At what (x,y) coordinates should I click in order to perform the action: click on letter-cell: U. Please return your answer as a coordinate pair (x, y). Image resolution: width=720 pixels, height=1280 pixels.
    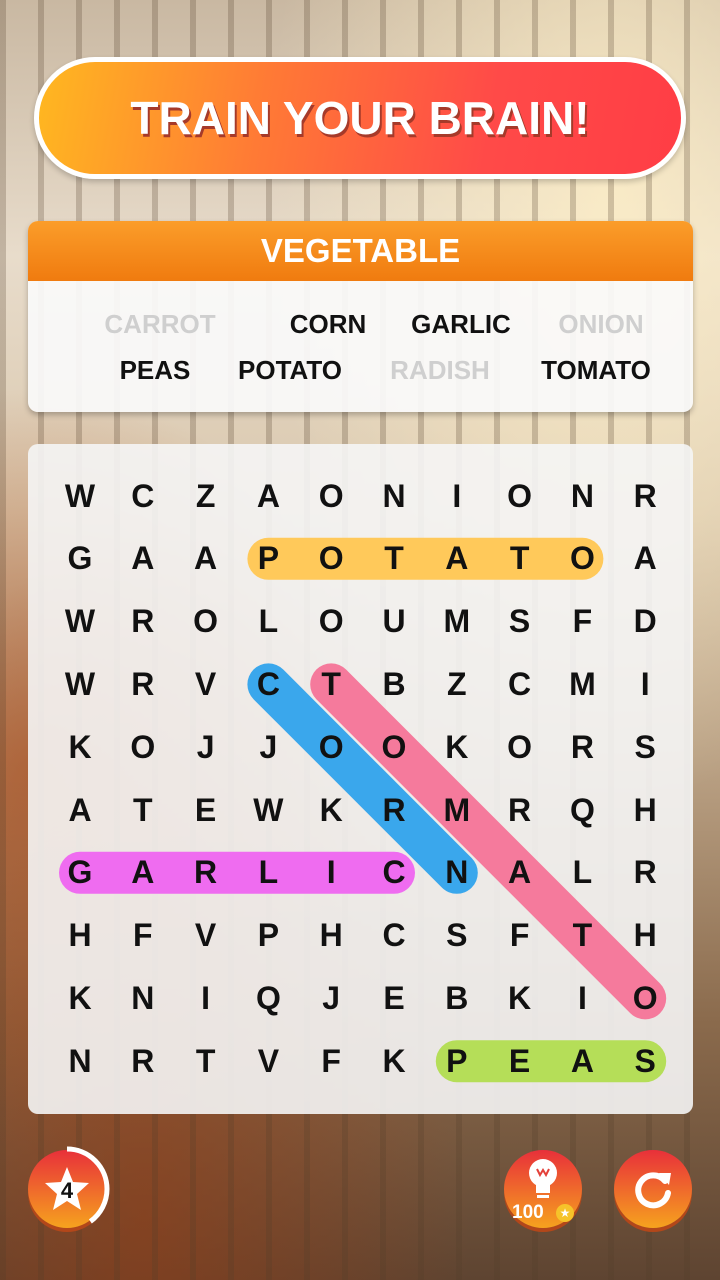
    Looking at the image, I should click on (394, 622).